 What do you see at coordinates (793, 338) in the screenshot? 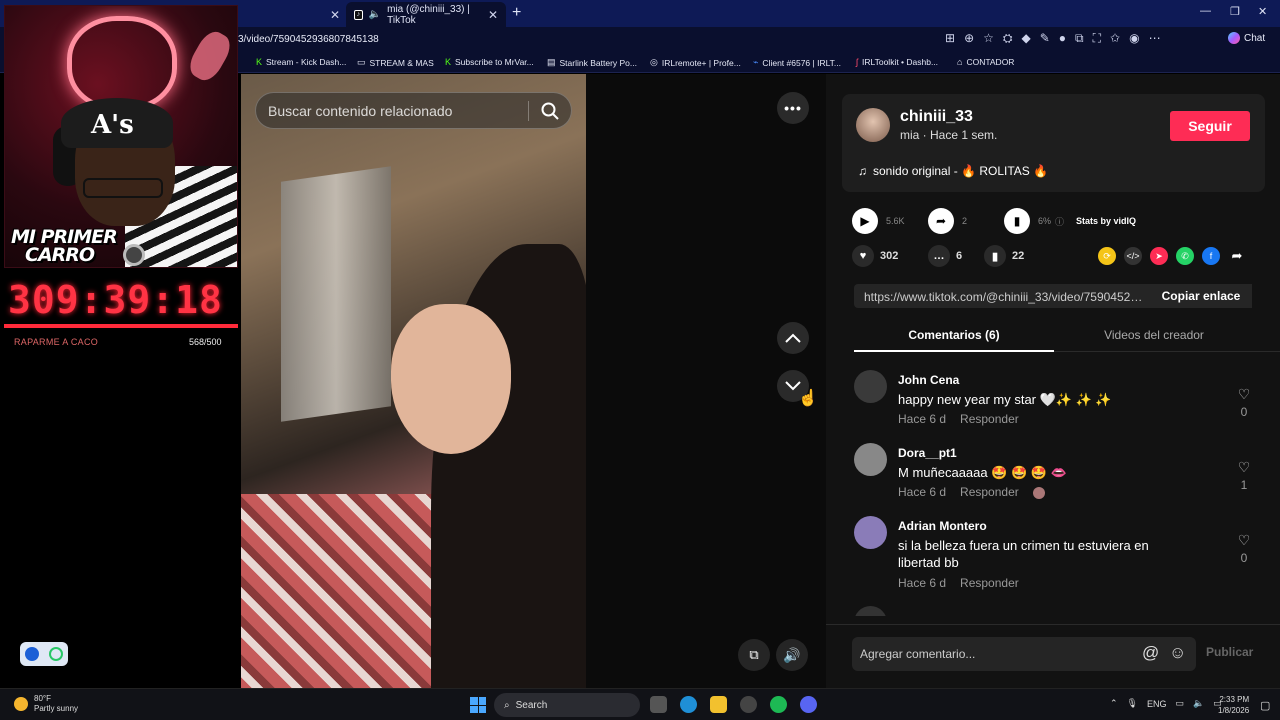
I see `previous-video-button` at bounding box center [793, 338].